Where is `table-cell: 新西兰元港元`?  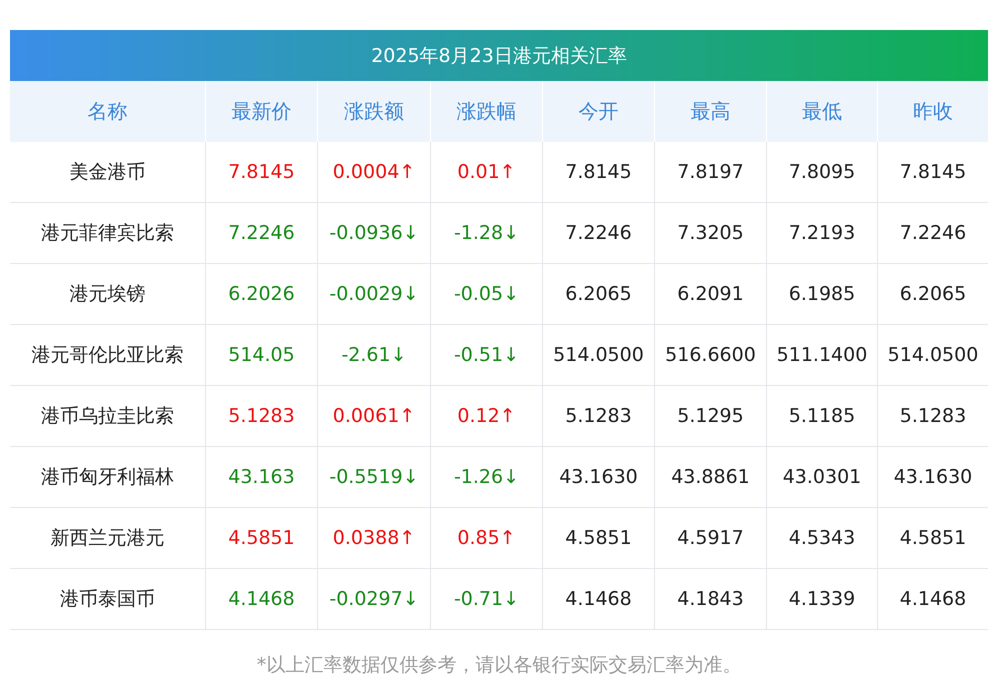
table-cell: 新西兰元港元 is located at coordinates (107, 538).